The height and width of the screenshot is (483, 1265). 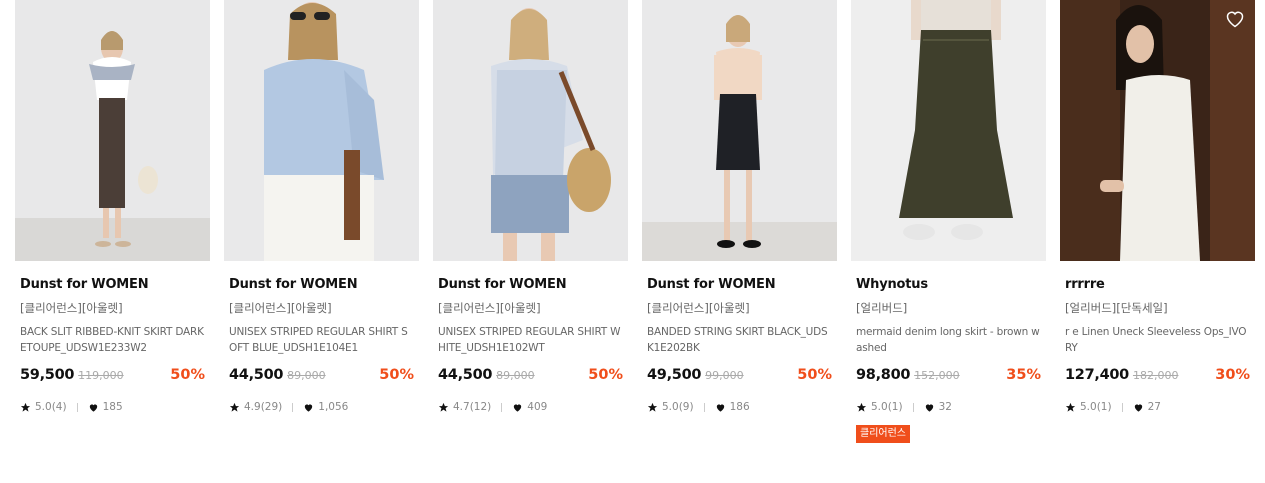 What do you see at coordinates (674, 375) in the screenshot?
I see `sale-price: 49,500` at bounding box center [674, 375].